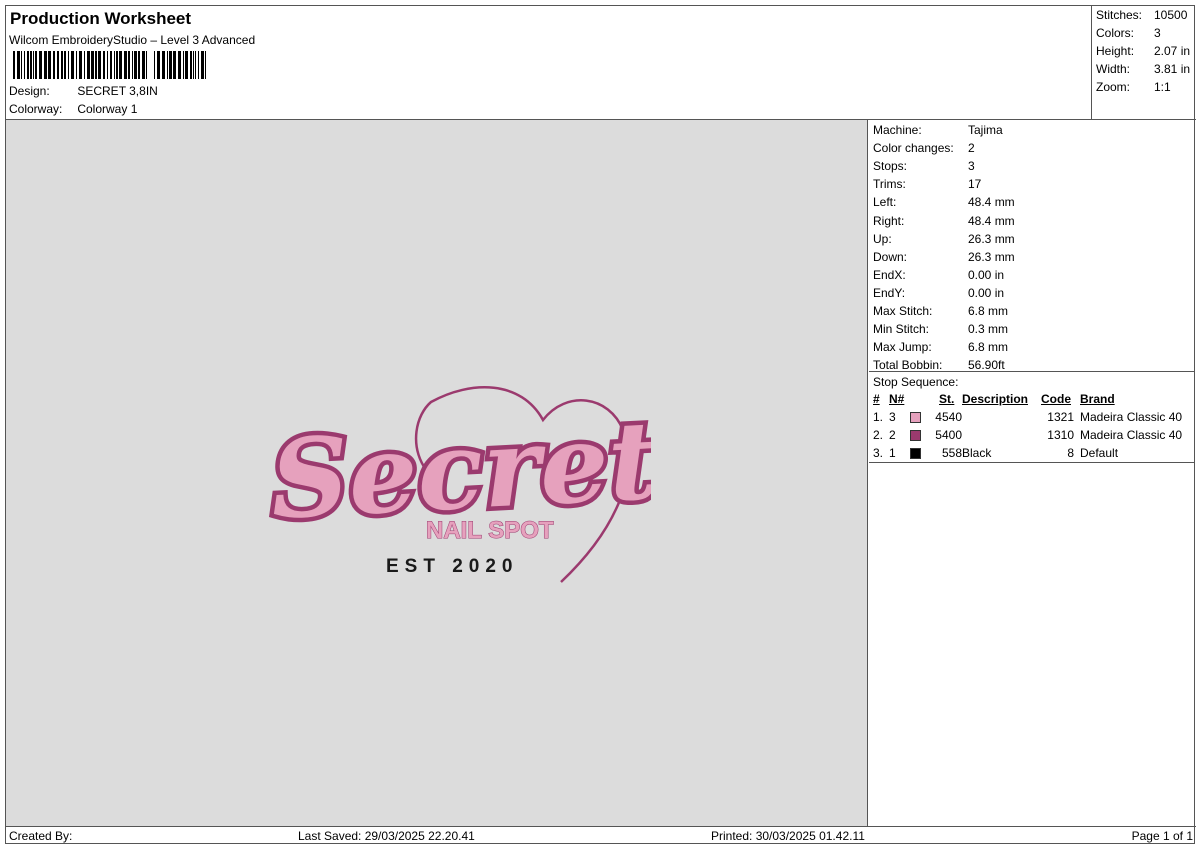 The width and height of the screenshot is (1200, 848). What do you see at coordinates (951, 453) in the screenshot?
I see `stop-stitches: 558` at bounding box center [951, 453].